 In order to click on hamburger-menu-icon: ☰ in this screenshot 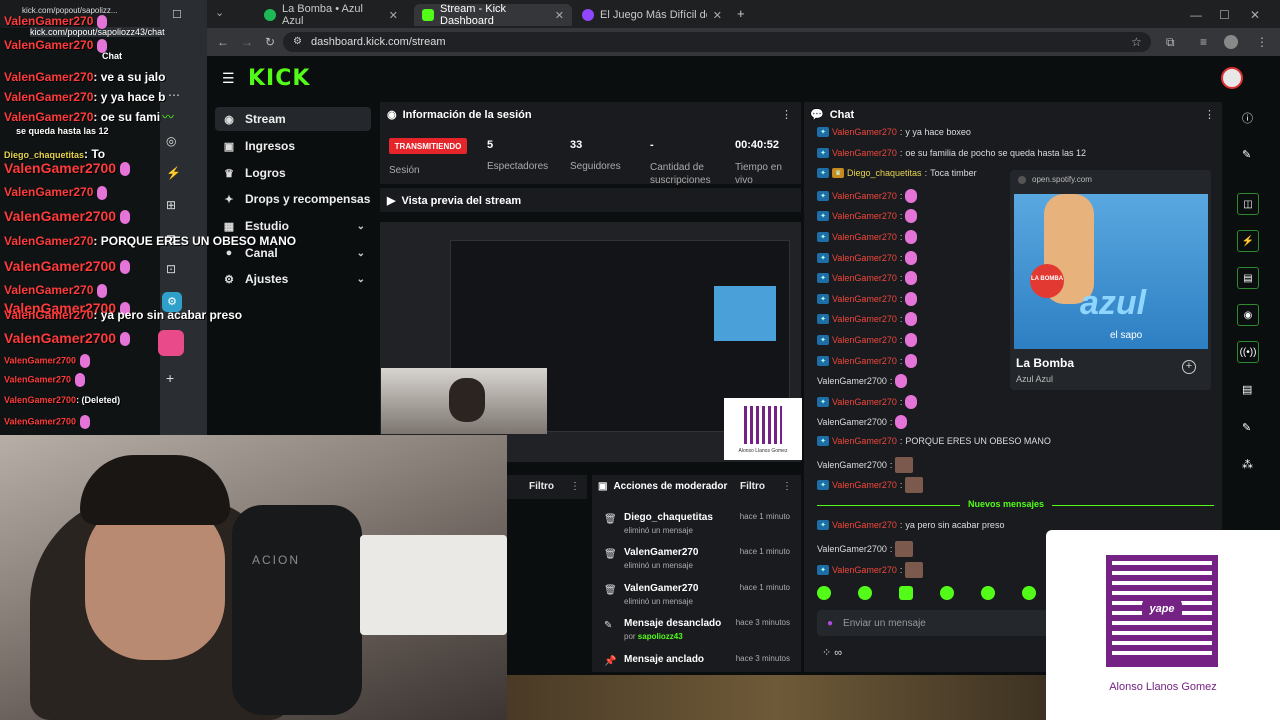, I will do `click(228, 78)`.